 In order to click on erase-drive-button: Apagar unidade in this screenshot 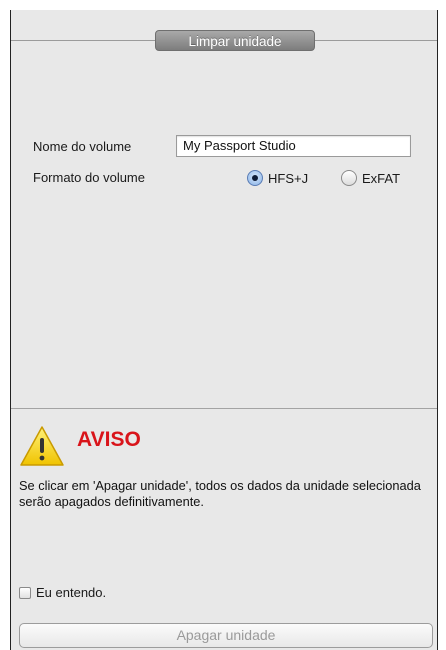, I will do `click(226, 635)`.